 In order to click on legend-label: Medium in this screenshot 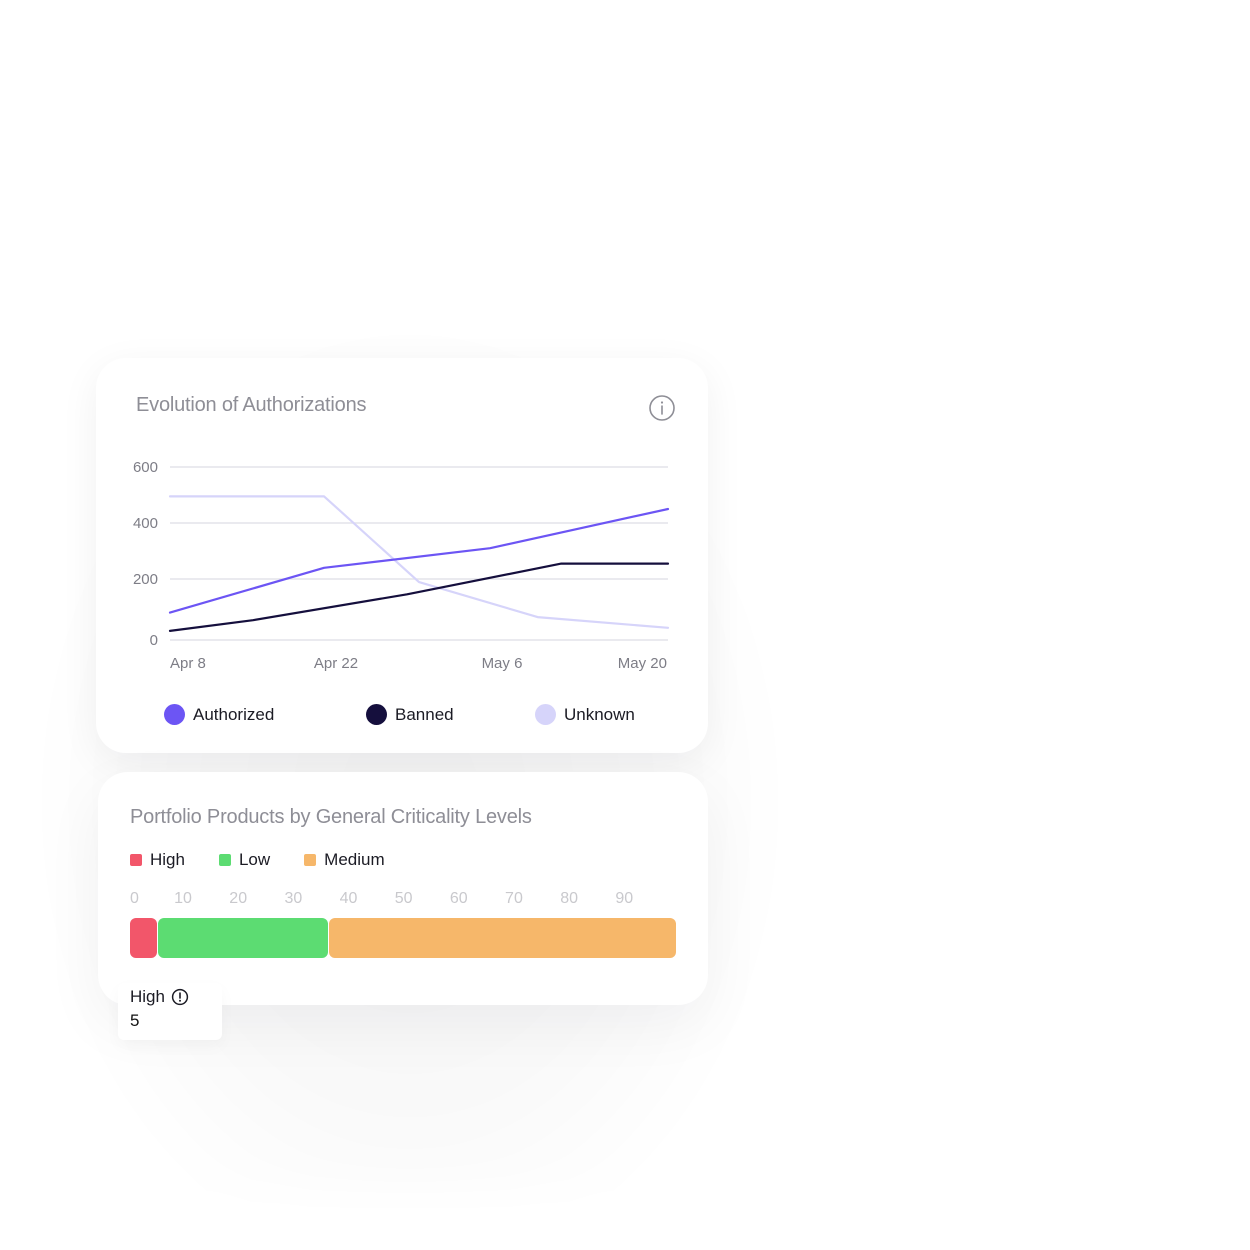, I will do `click(354, 859)`.